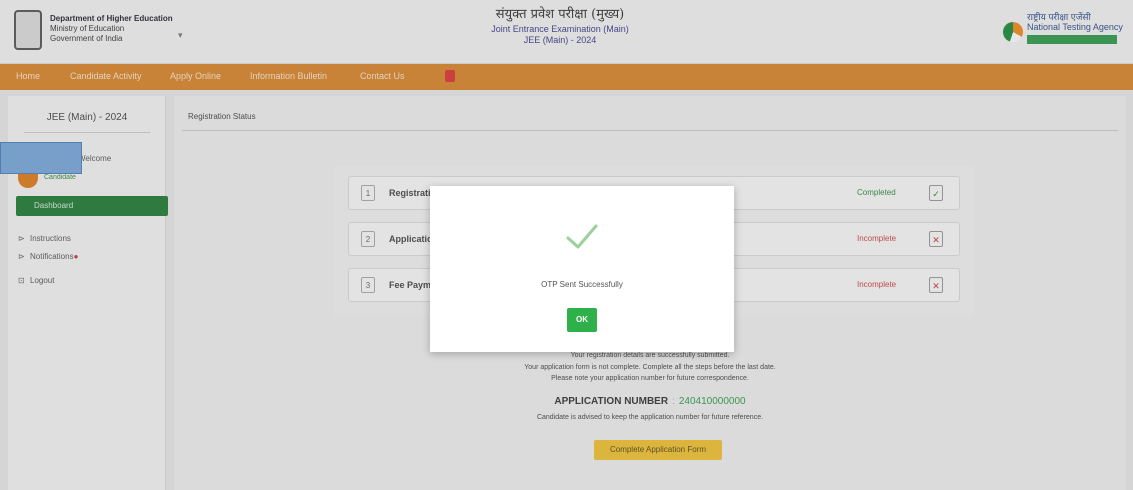 The height and width of the screenshot is (490, 1133). I want to click on success-modal: OTP Sent Successfully OK, so click(582, 269).